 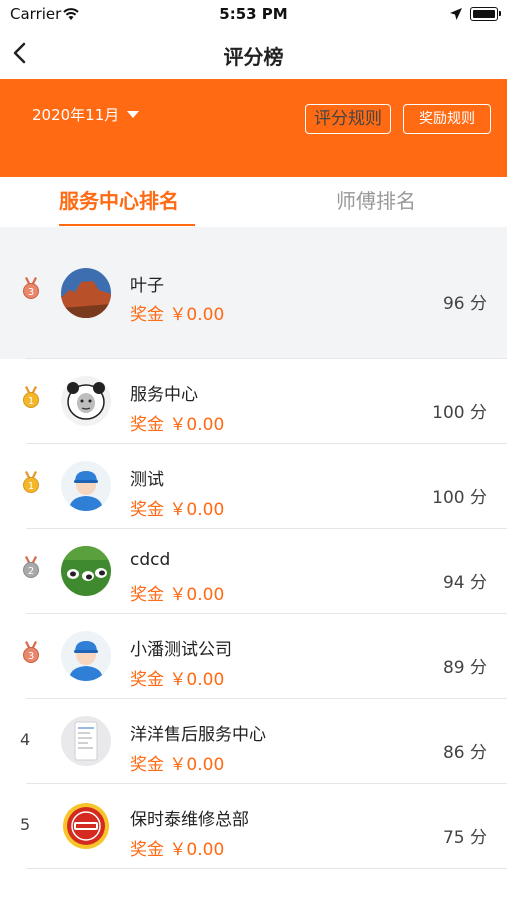 What do you see at coordinates (464, 753) in the screenshot?
I see `item-score: 86 分` at bounding box center [464, 753].